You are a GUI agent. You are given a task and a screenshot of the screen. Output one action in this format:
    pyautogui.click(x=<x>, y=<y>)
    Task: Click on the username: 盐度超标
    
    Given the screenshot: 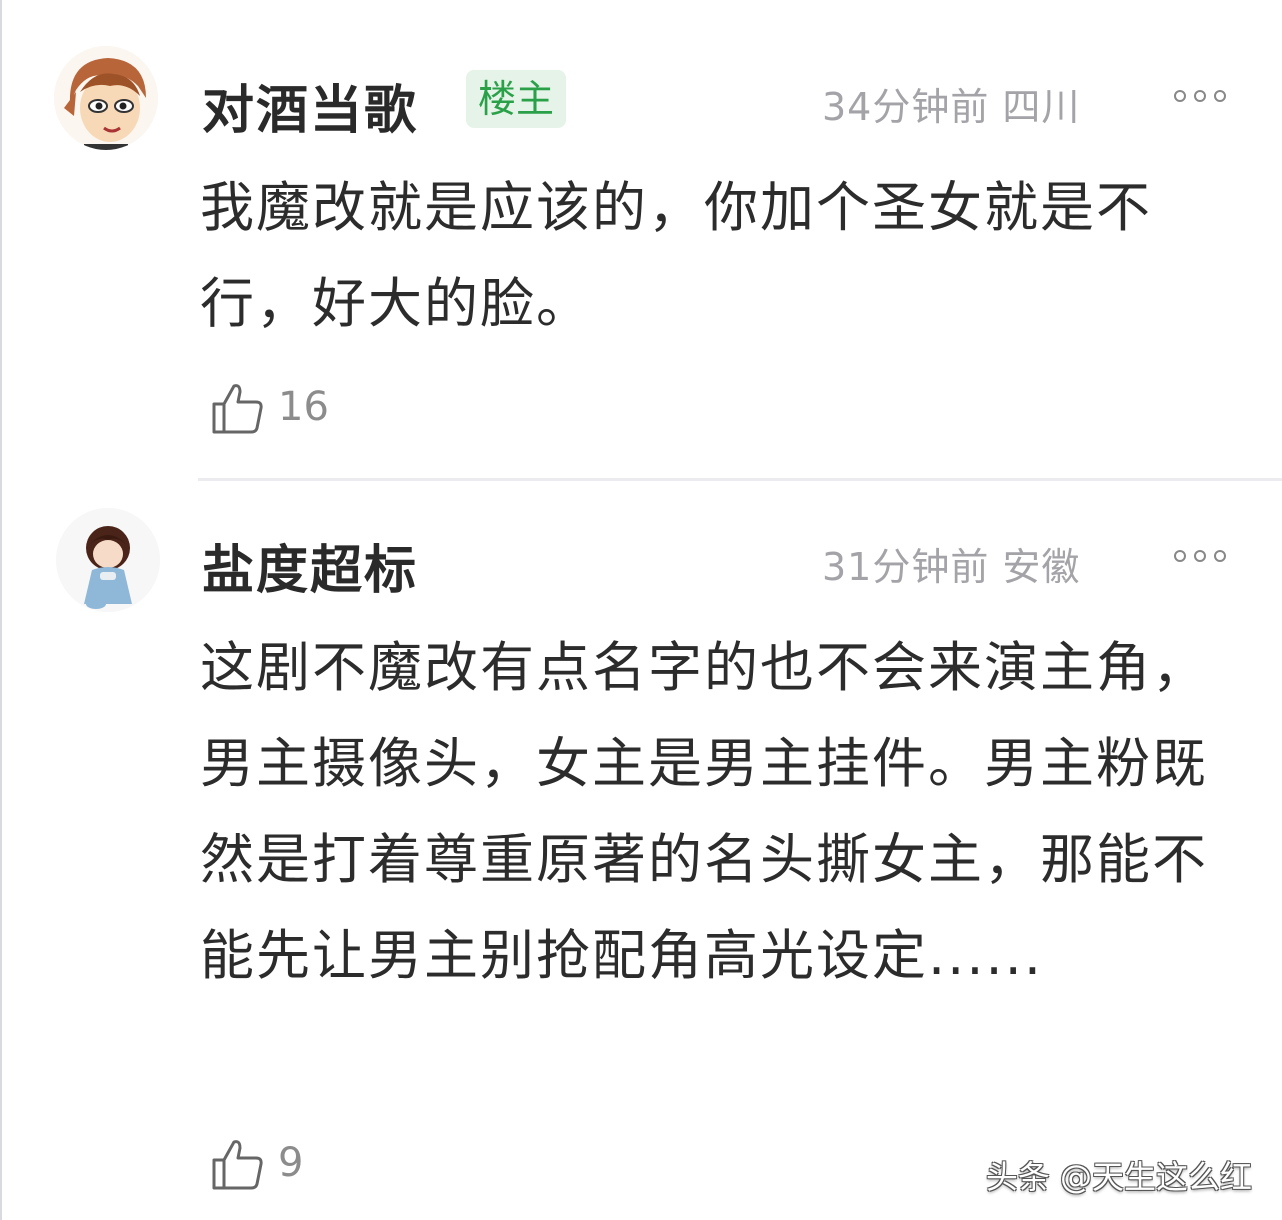 What is the action you would take?
    pyautogui.click(x=310, y=565)
    